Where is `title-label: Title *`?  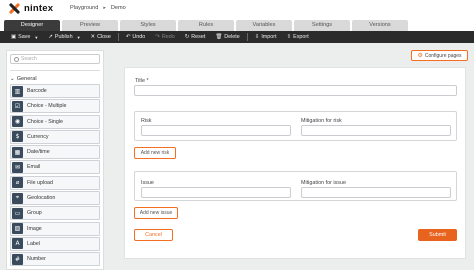 title-label: Title * is located at coordinates (142, 81).